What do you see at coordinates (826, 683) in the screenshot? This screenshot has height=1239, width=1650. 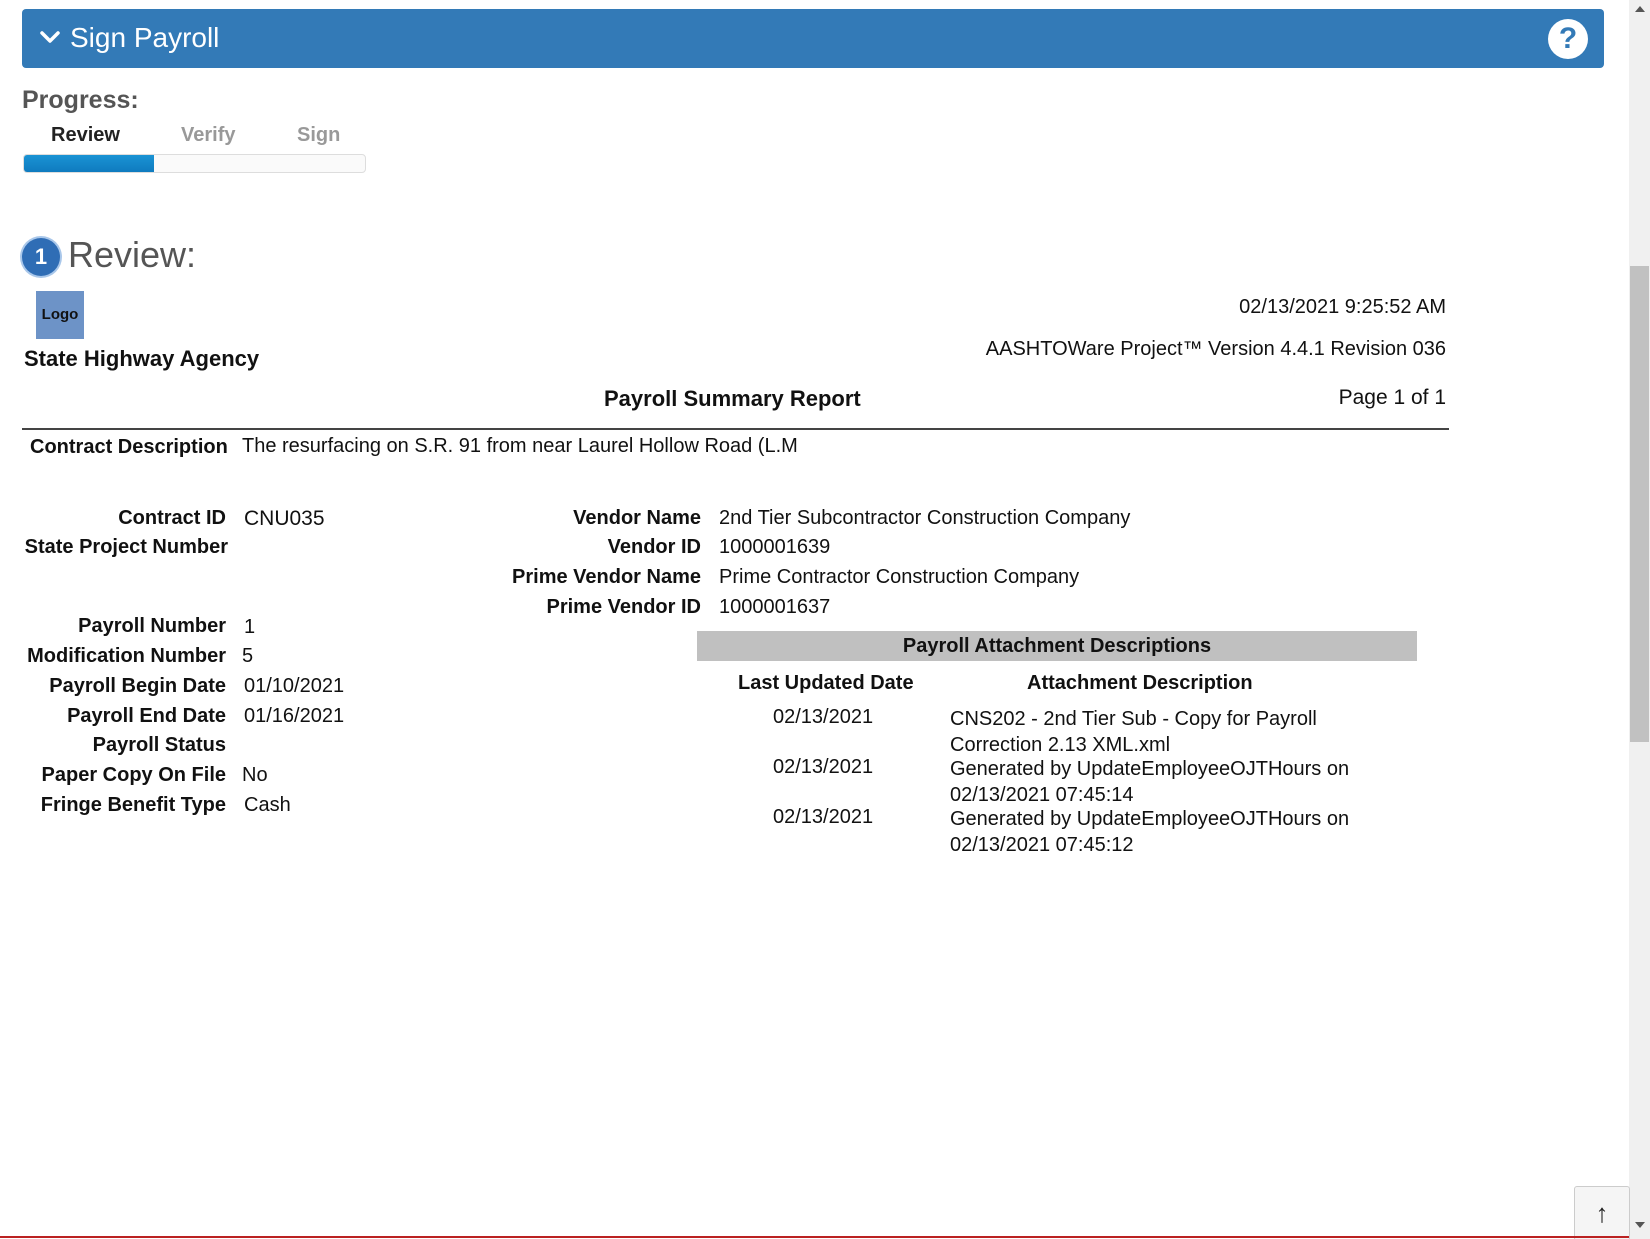 I see `attachments-col-date: Last Updated Date` at bounding box center [826, 683].